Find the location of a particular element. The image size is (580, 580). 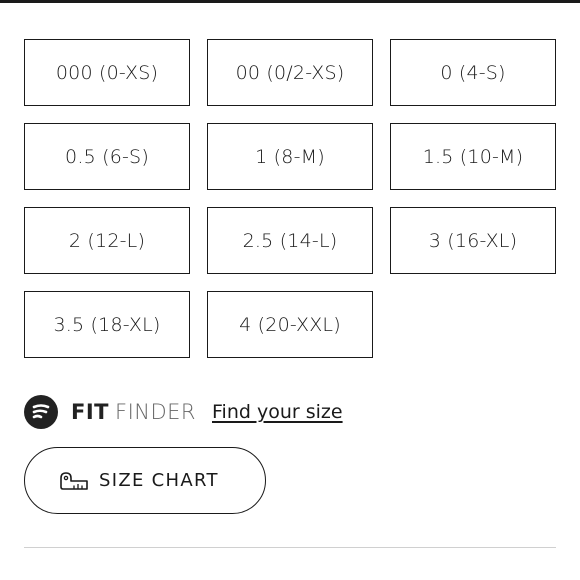

size-option: 2.5 (14-L) is located at coordinates (290, 240).